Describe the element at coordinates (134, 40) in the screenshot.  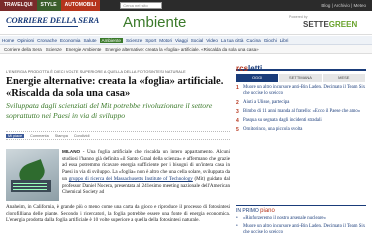
I see `nav-item-6: Scienze` at that location.